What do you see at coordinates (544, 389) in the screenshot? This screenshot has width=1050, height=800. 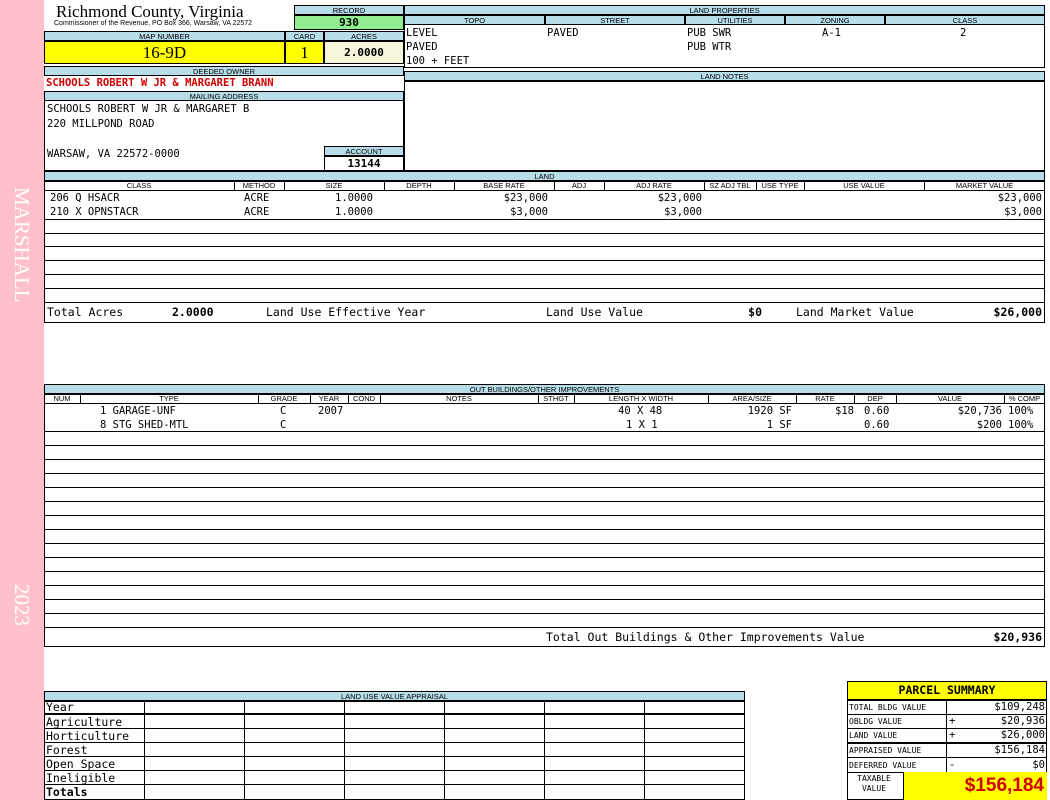 I see `outbuildings-title: OUT BUILDINGS/OTHER IMPROVEMENTS` at bounding box center [544, 389].